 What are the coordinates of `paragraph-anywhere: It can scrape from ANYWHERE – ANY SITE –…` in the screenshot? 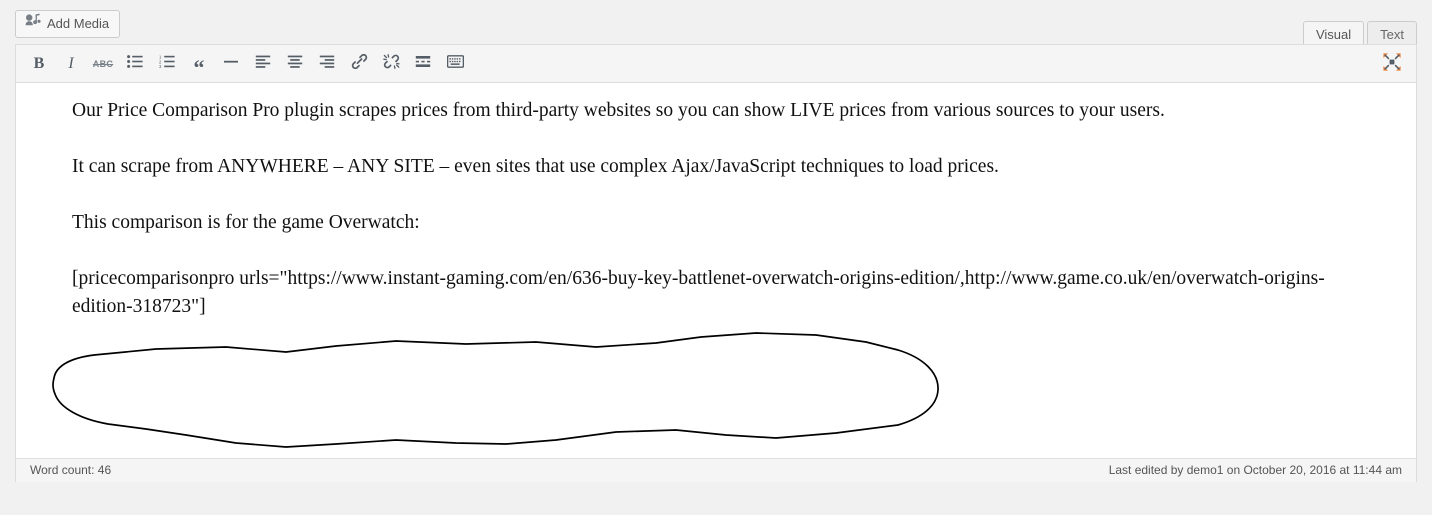 It's located at (535, 166).